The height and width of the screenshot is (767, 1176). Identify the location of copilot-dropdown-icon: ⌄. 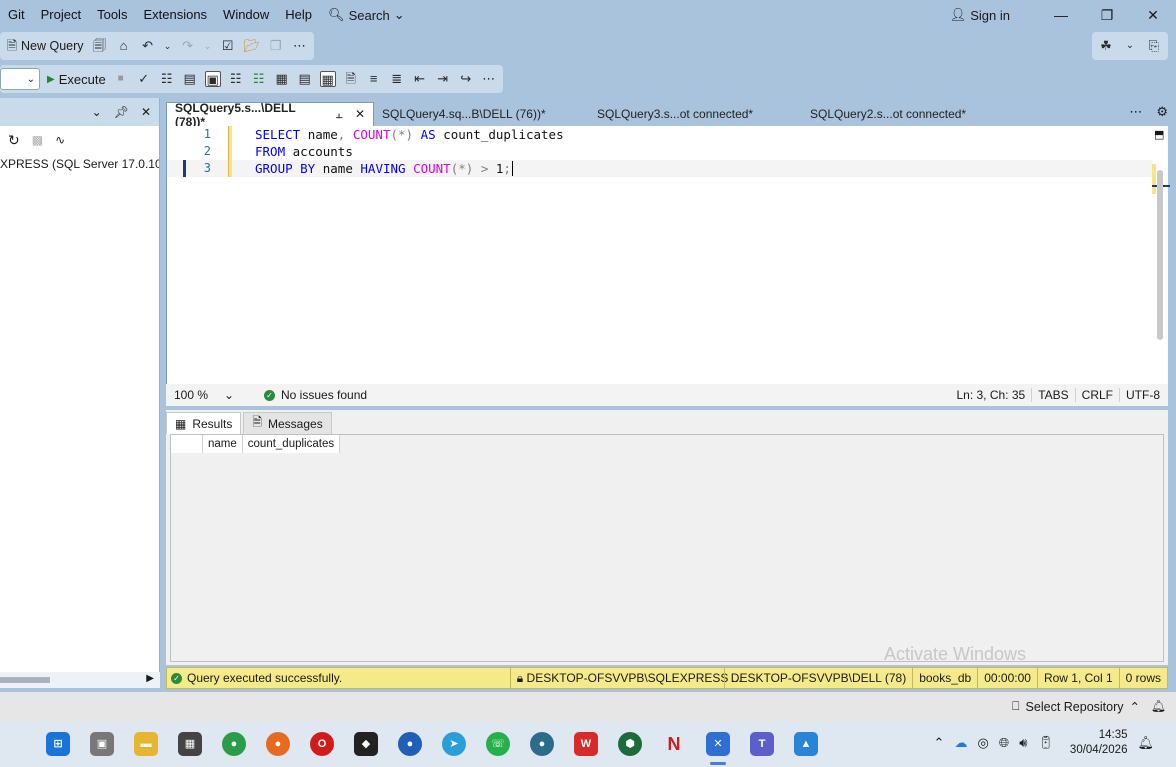
(1130, 46).